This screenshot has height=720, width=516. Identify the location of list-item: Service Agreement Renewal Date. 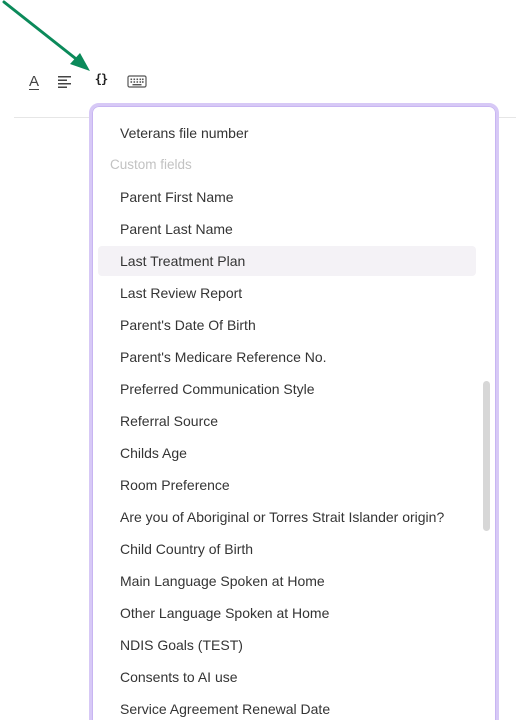
(287, 707).